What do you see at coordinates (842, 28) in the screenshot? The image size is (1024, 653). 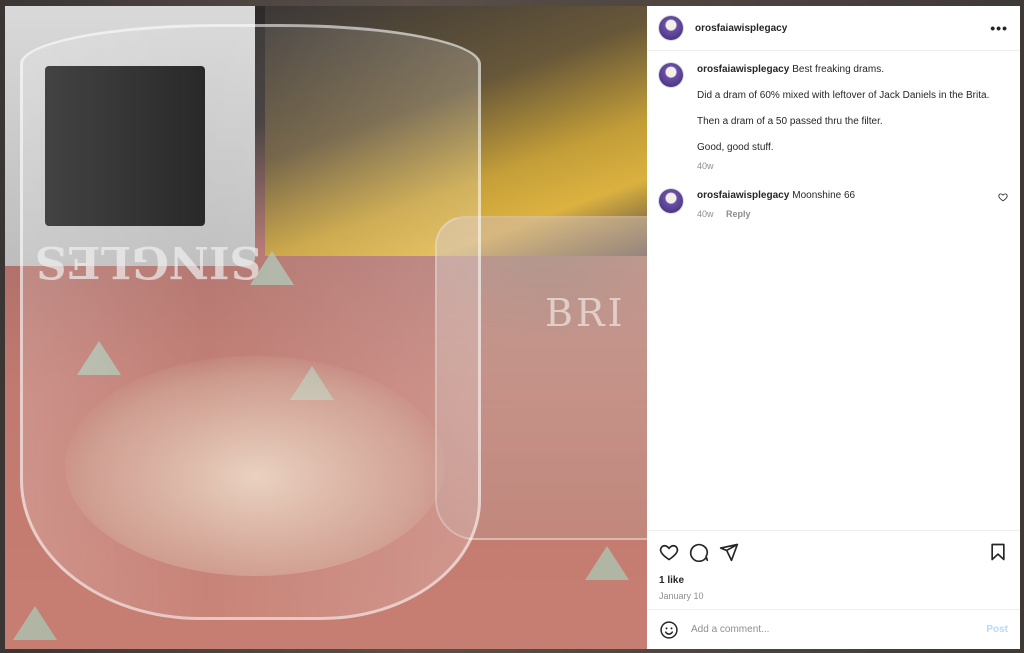 I see `header-username: orosfaiawisplegacy` at bounding box center [842, 28].